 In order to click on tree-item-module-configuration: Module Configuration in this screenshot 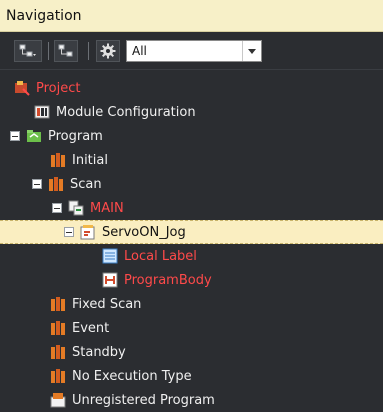, I will do `click(191, 112)`.